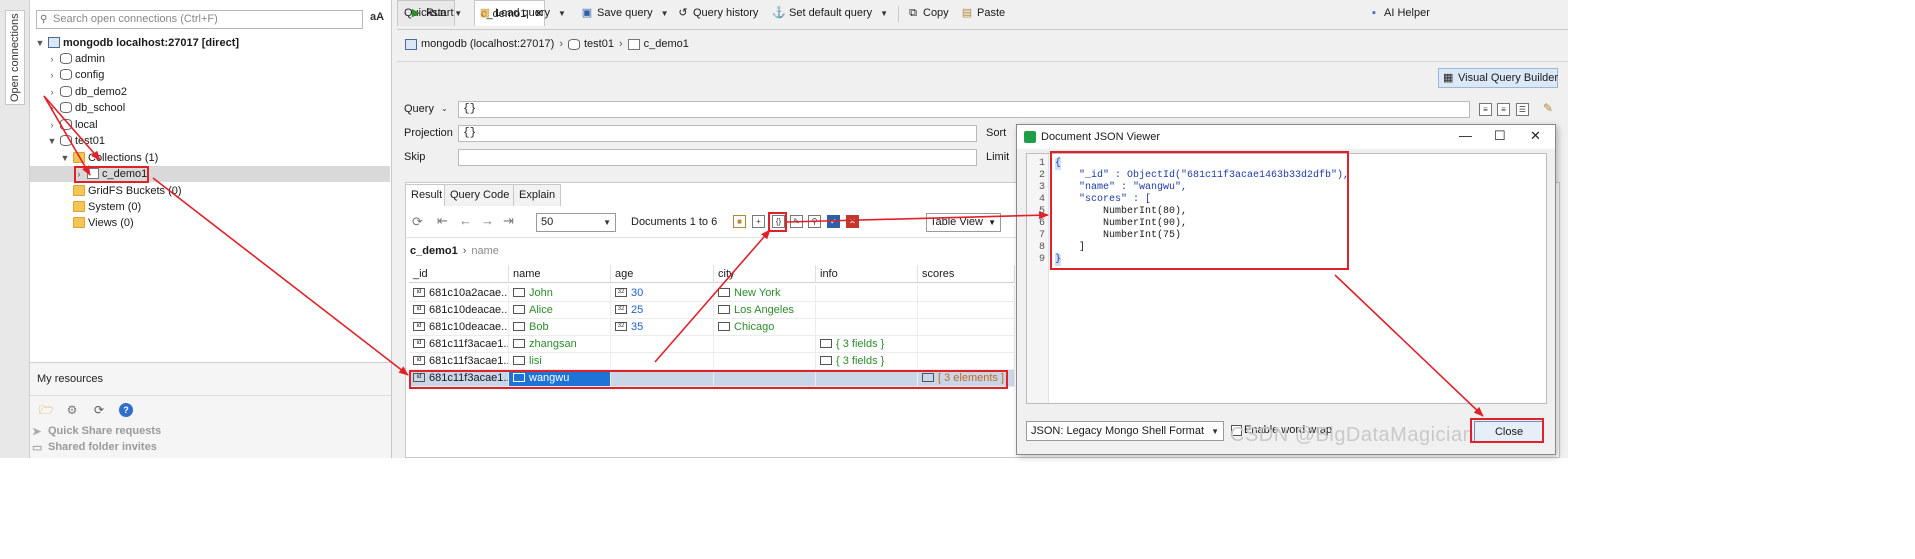  What do you see at coordinates (560, 293) in the screenshot?
I see `table-cell-name: John` at bounding box center [560, 293].